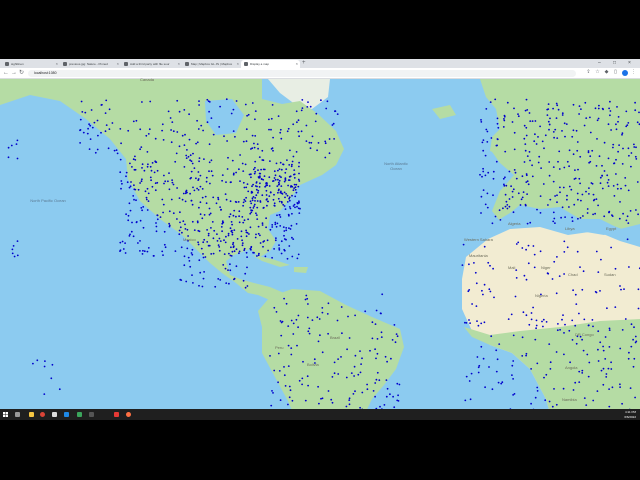 The height and width of the screenshot is (480, 640). Describe the element at coordinates (79, 414) in the screenshot. I see `app-icon` at that location.